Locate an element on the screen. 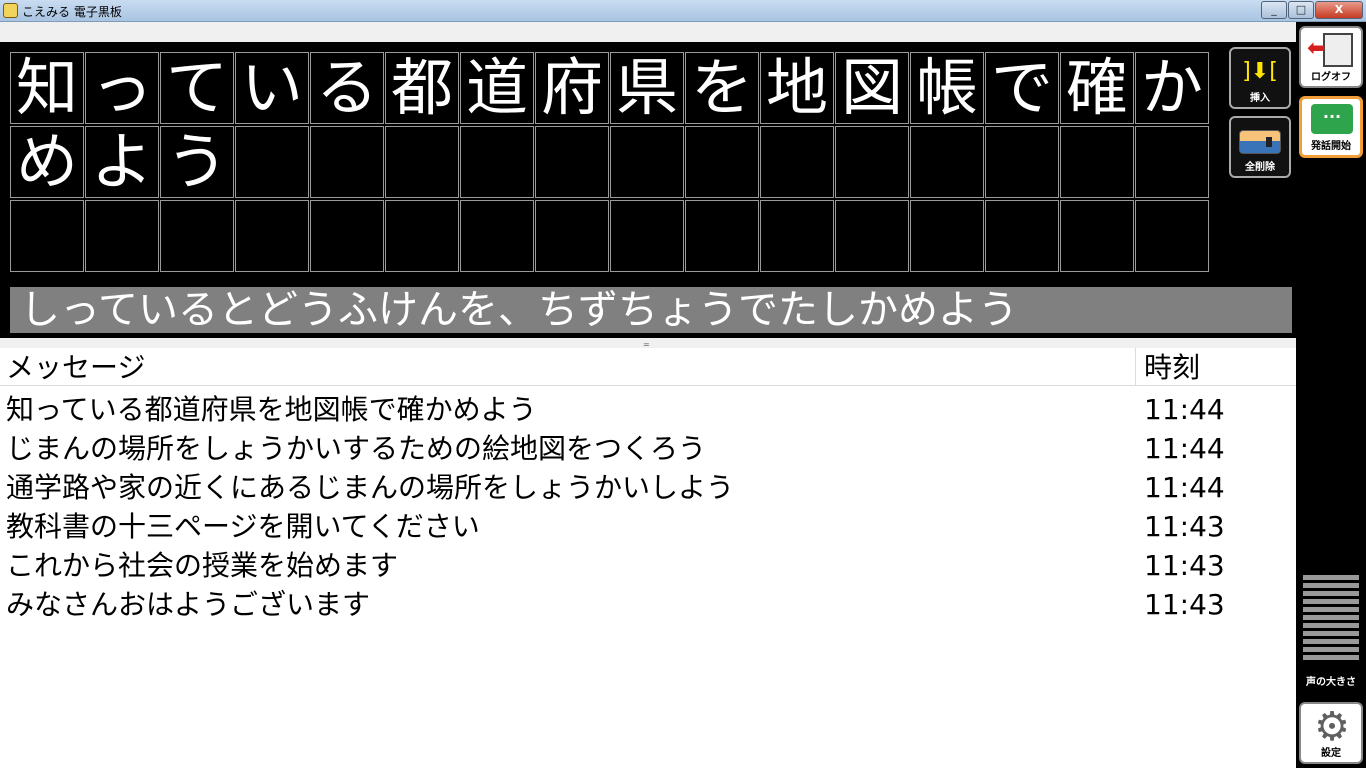 This screenshot has width=1366, height=768. grid-cell: 地 is located at coordinates (797, 88).